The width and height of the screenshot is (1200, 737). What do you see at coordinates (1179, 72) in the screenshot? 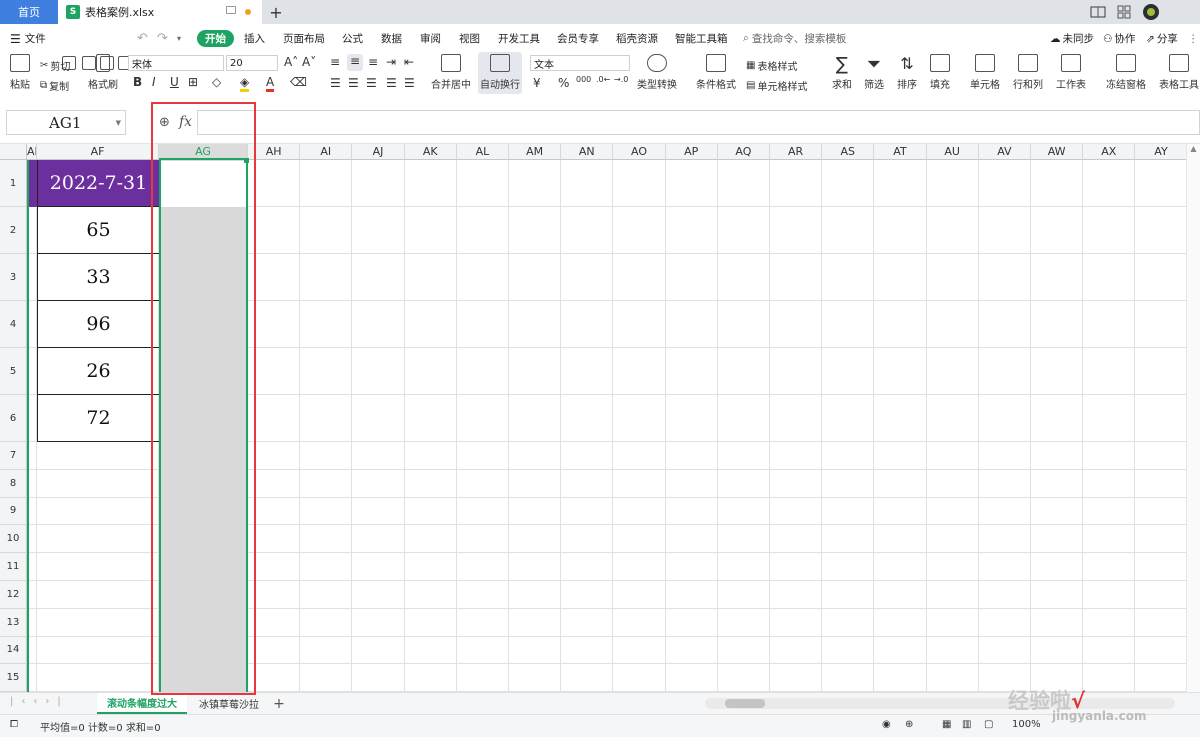
I see `table-tools-button: 表格工具` at bounding box center [1179, 72].